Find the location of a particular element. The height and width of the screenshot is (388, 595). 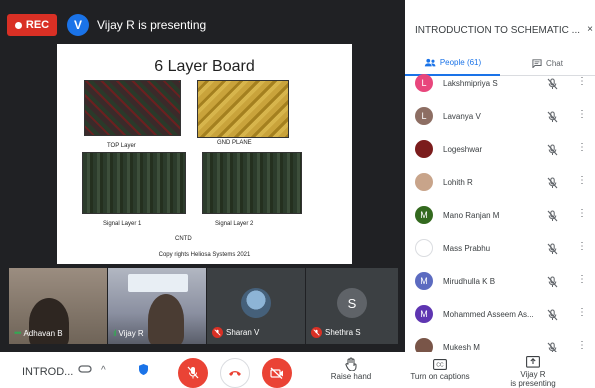

participant-row: M Mano Ranjan M ⋮ is located at coordinates (500, 215).